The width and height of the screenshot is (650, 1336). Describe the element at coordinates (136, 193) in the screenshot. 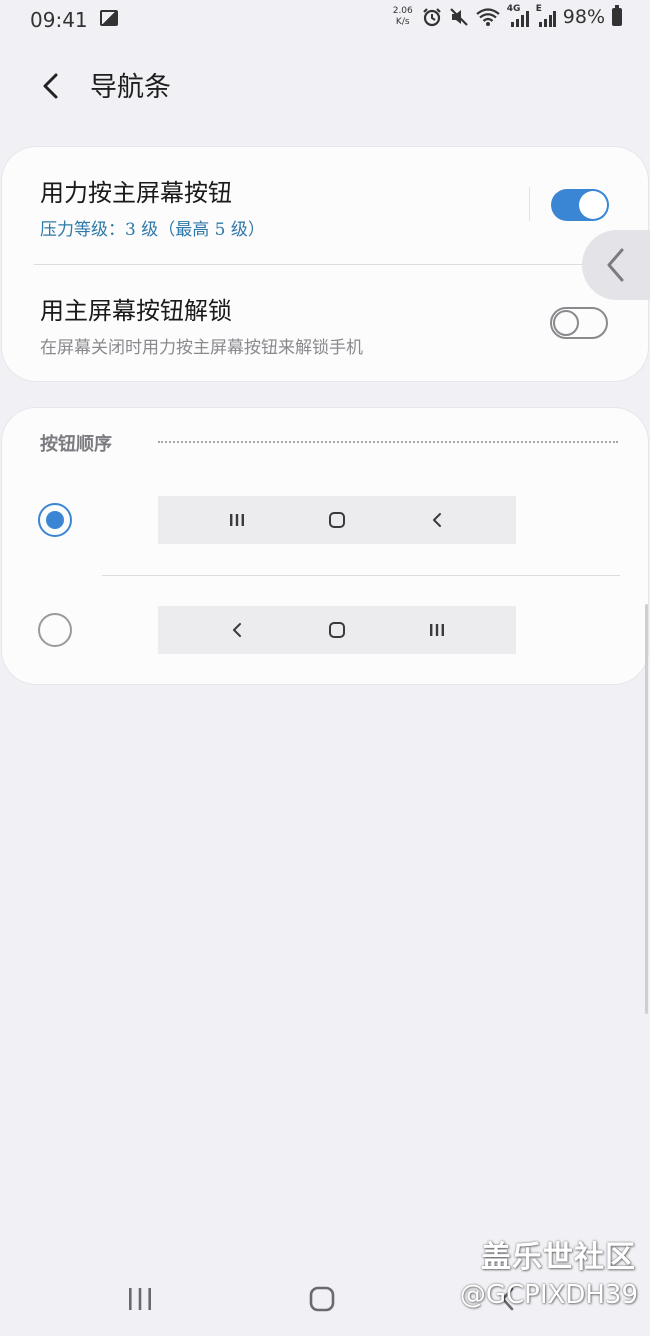

I see `pressure-setting-title: 用力按主屏幕按钮` at that location.